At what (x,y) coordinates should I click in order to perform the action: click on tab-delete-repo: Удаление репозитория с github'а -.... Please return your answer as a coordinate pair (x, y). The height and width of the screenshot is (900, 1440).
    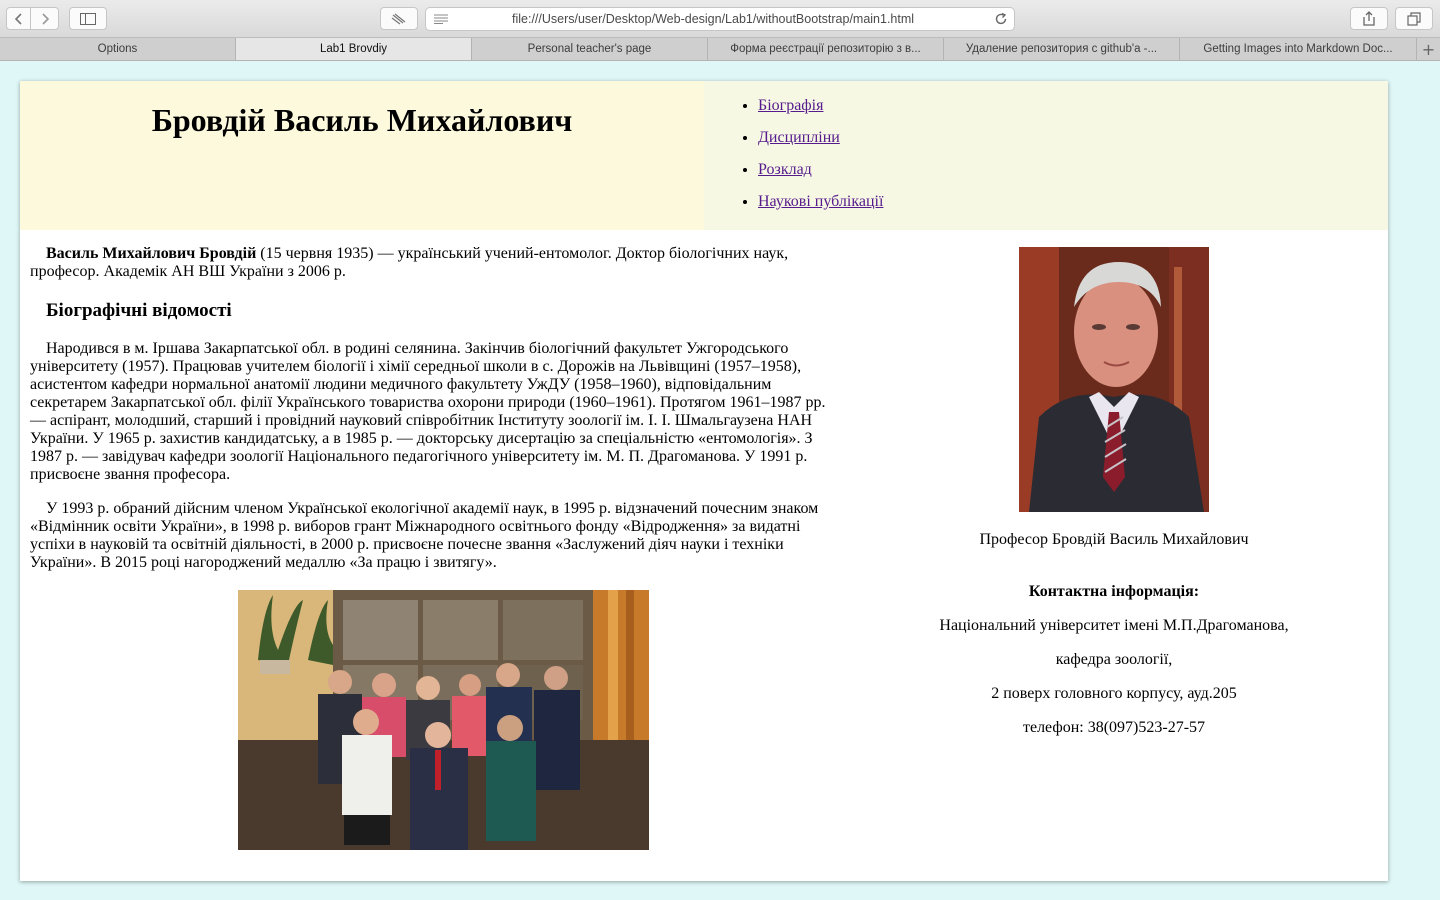
    Looking at the image, I should click on (1062, 49).